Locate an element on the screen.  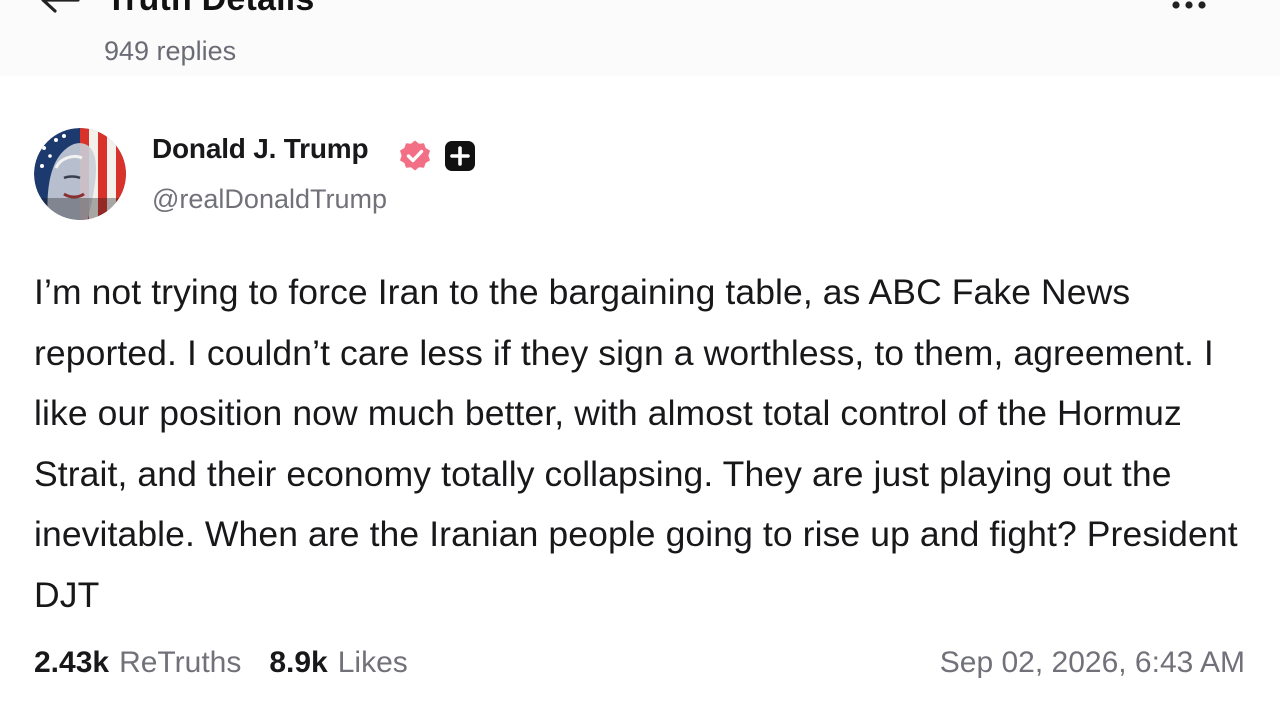
back-button is located at coordinates (60, 8).